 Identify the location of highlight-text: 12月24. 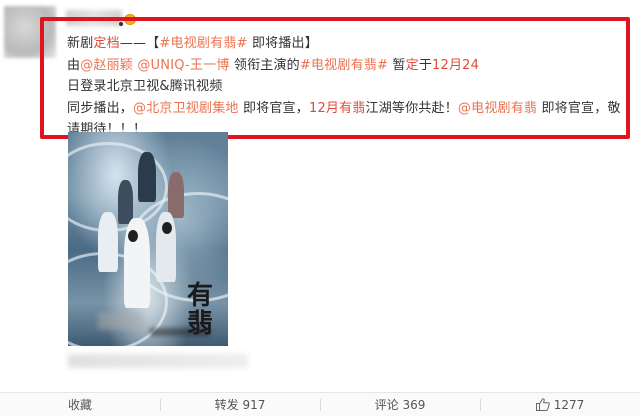
(456, 65).